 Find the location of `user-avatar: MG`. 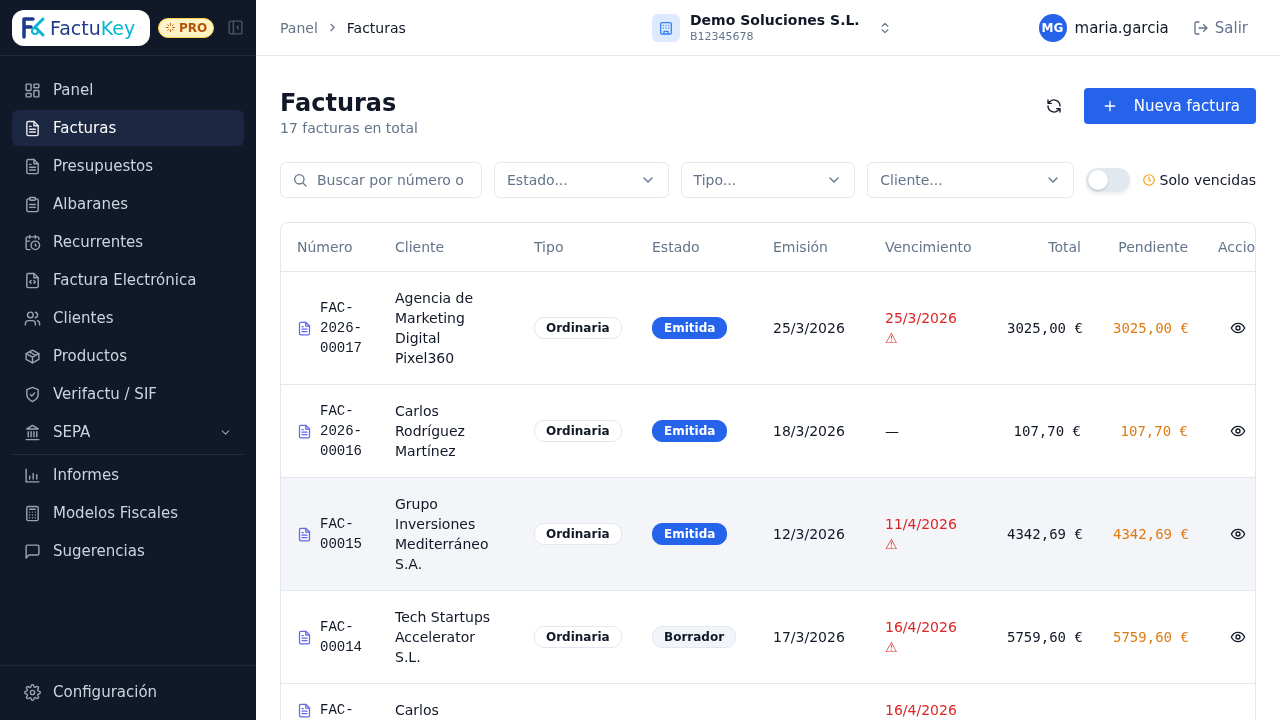

user-avatar: MG is located at coordinates (1052, 27).